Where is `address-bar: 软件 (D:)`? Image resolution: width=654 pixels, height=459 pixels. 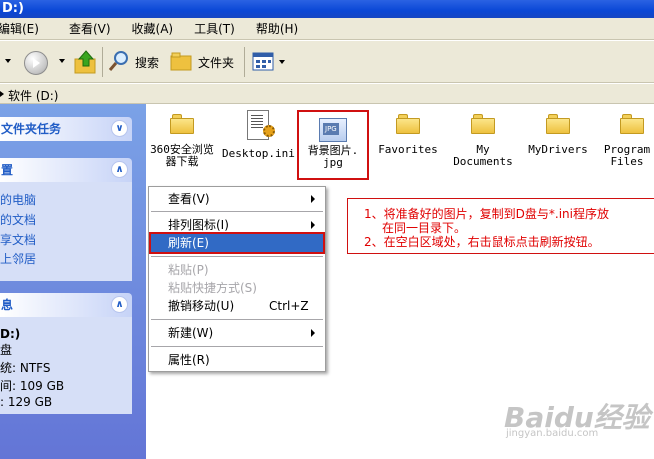
address-bar: 软件 (D:) is located at coordinates (327, 94).